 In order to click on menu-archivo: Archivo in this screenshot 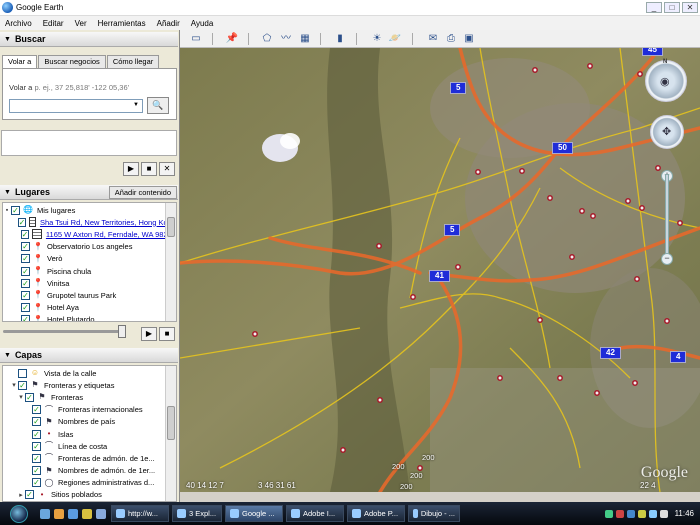, I will do `click(18, 23)`.